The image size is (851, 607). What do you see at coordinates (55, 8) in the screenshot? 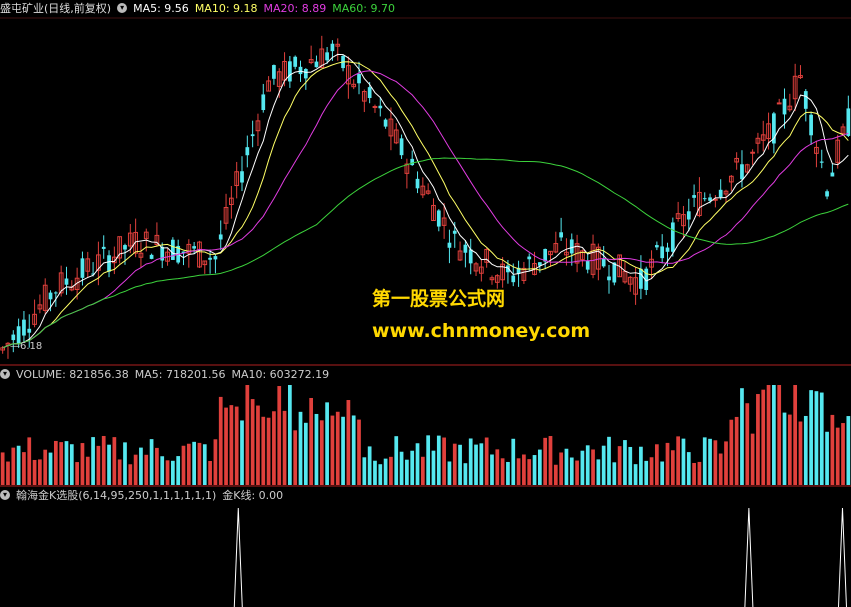
I see `stock-name: 盛屯矿业(日线,前复权)` at bounding box center [55, 8].